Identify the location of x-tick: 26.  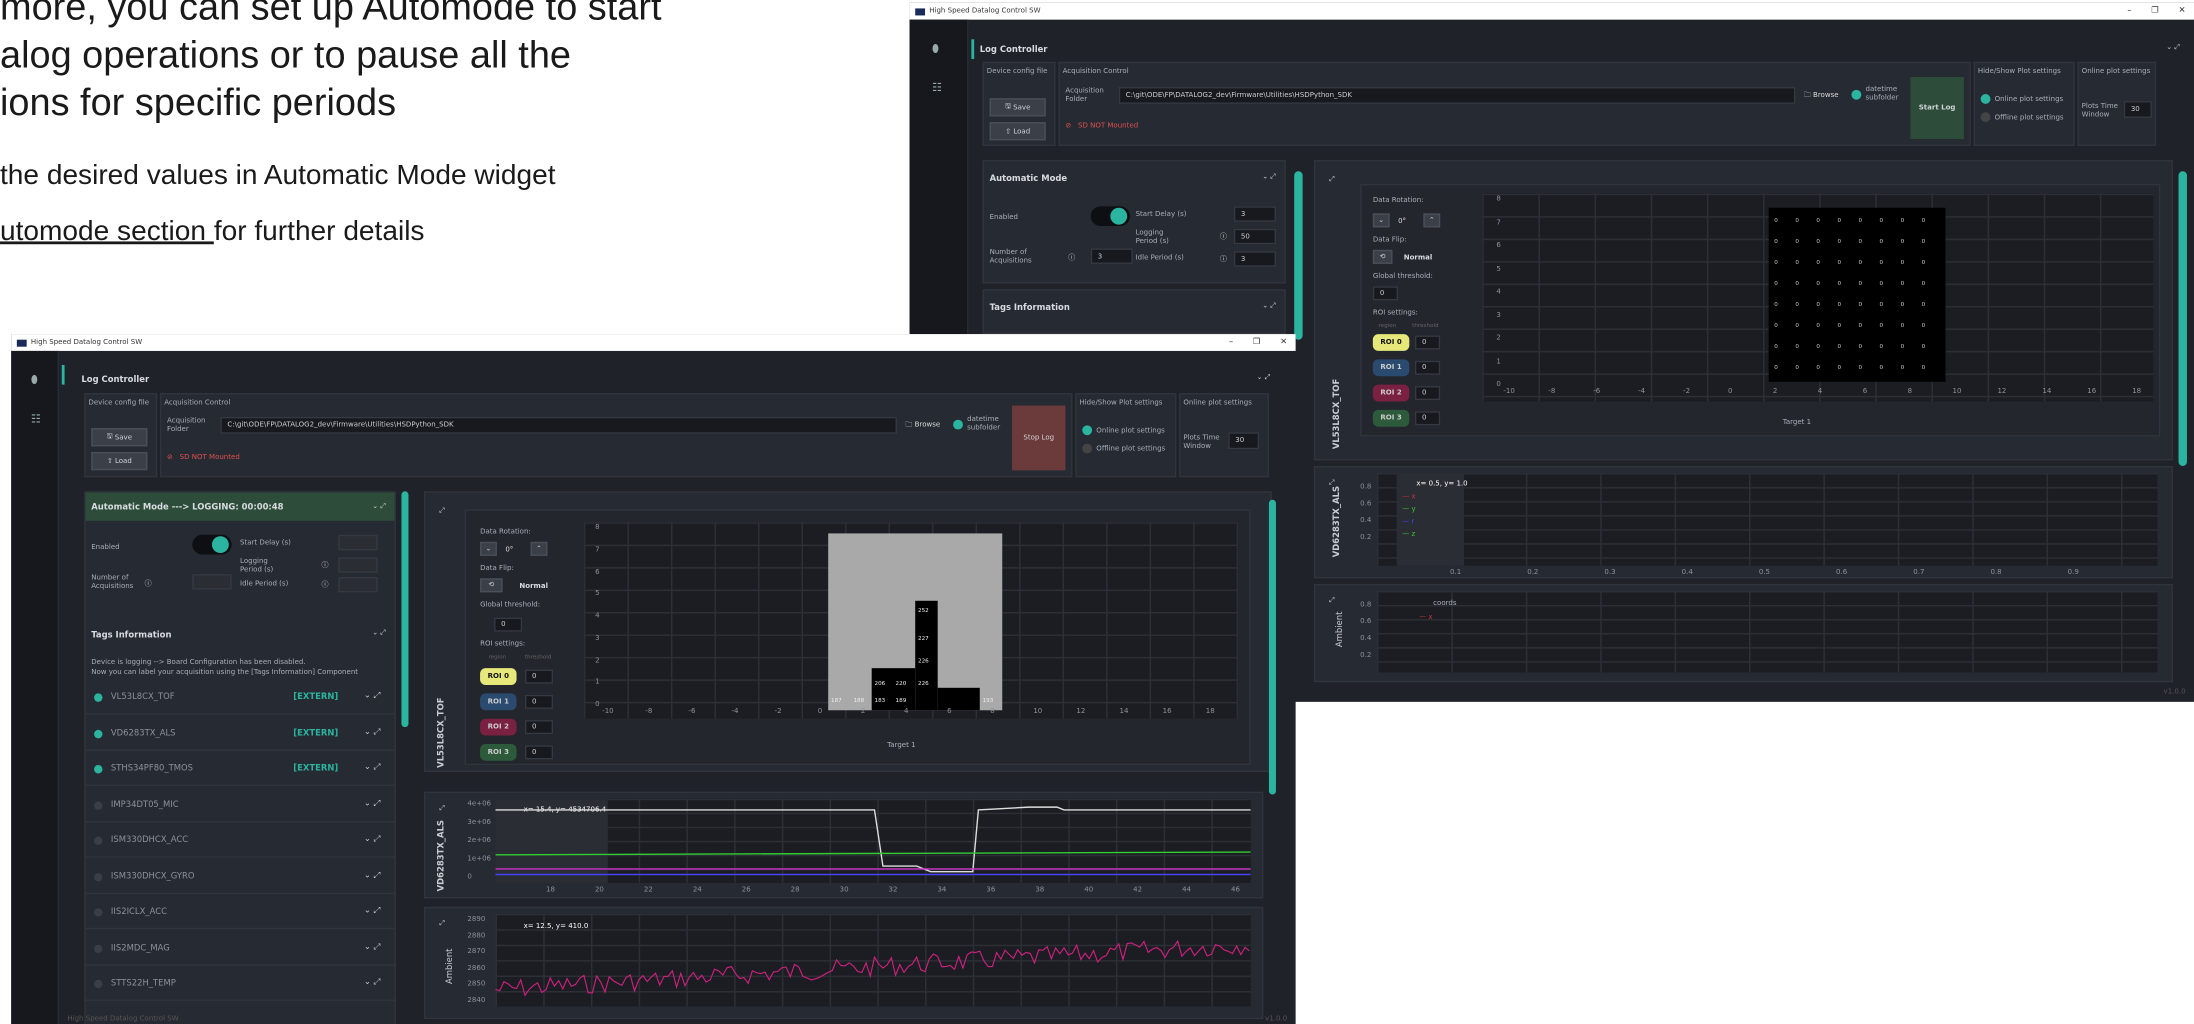
(746, 890).